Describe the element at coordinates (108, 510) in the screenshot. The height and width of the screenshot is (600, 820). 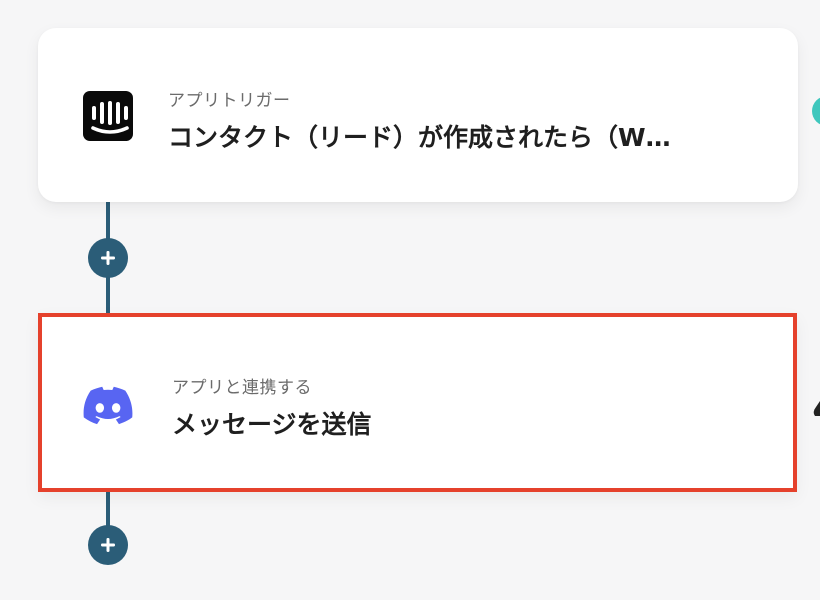
I see `flow-connector` at that location.